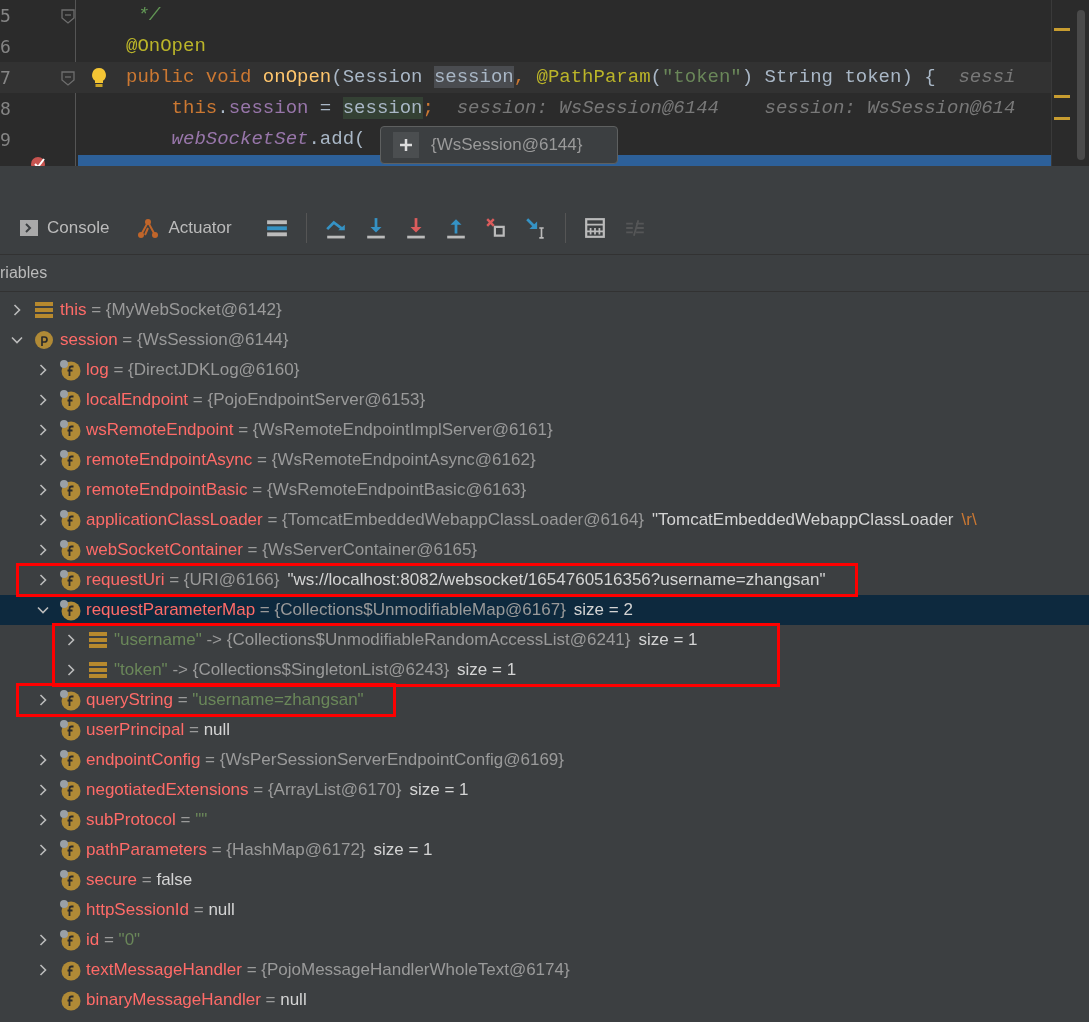 This screenshot has width=1089, height=1022. What do you see at coordinates (593, 109) in the screenshot?
I see `code-line: this.session = session; session: WsSession@6144 session: WsSession@614` at bounding box center [593, 109].